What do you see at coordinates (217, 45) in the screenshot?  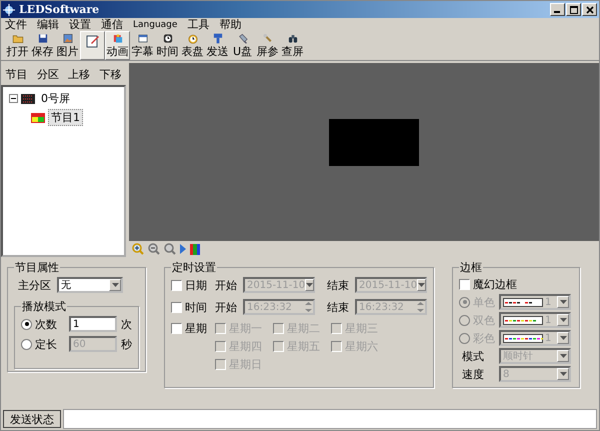 I see `toolbar-button: 发送` at bounding box center [217, 45].